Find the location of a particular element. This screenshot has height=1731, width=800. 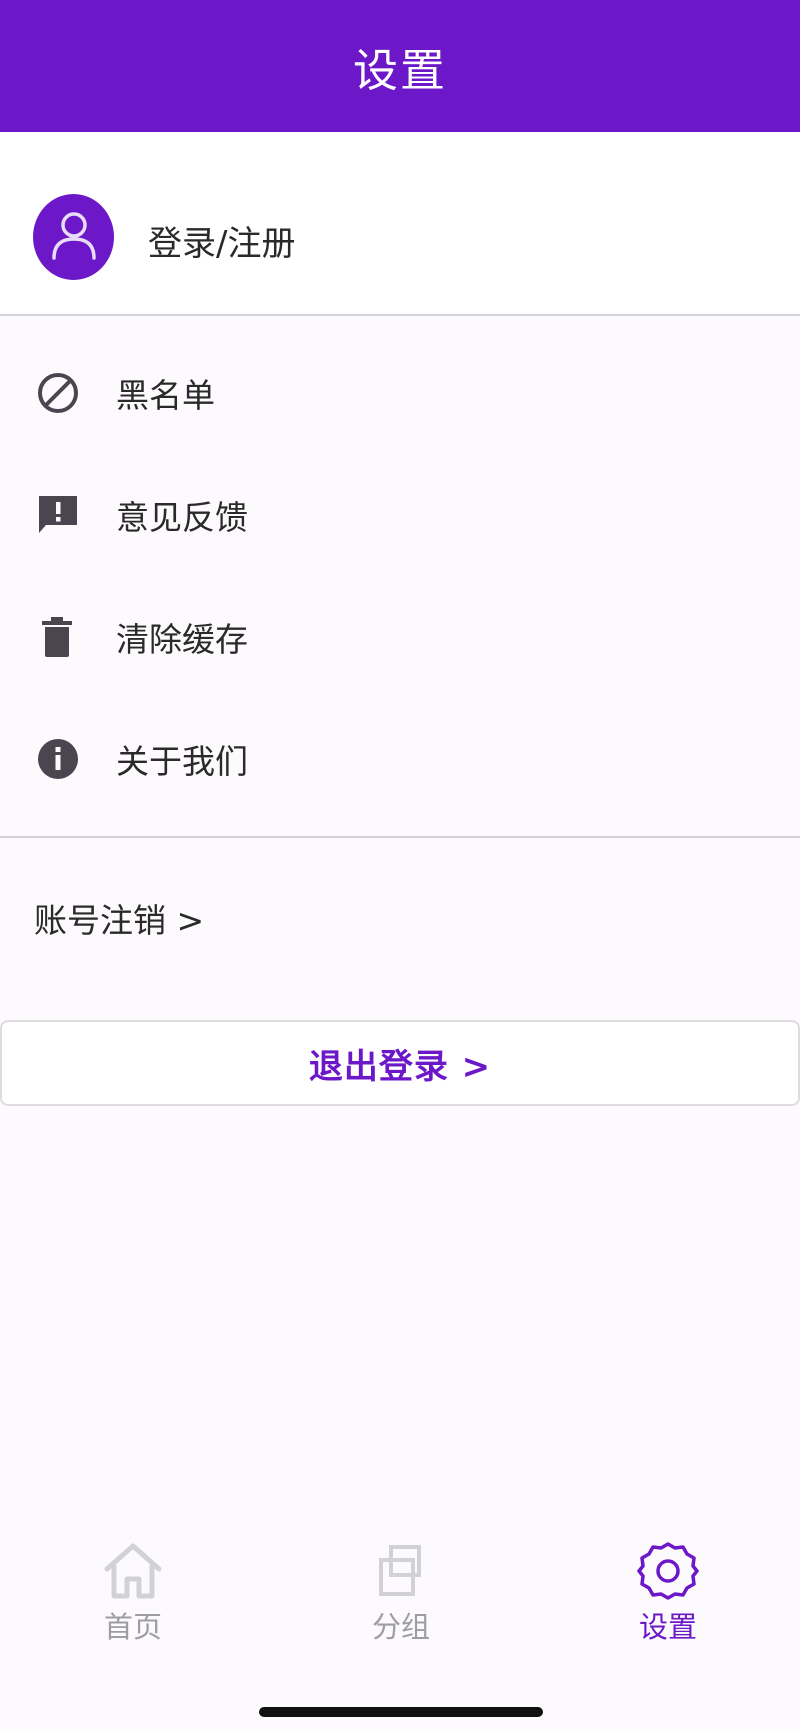

logout-label: 退出登录 > is located at coordinates (400, 1066).